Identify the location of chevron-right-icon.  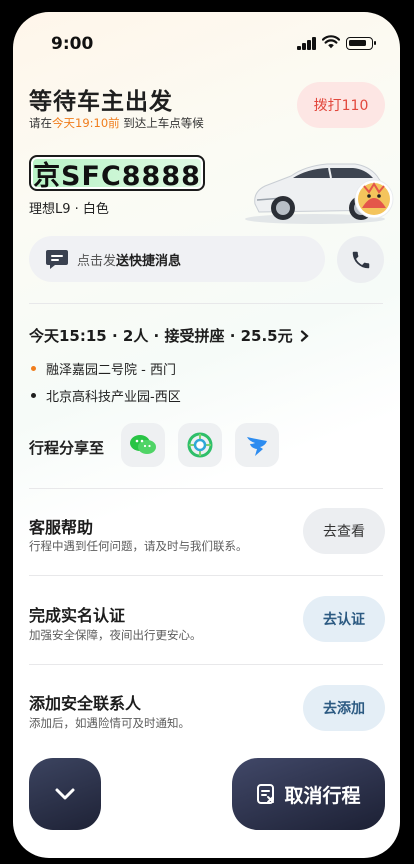
(304, 336).